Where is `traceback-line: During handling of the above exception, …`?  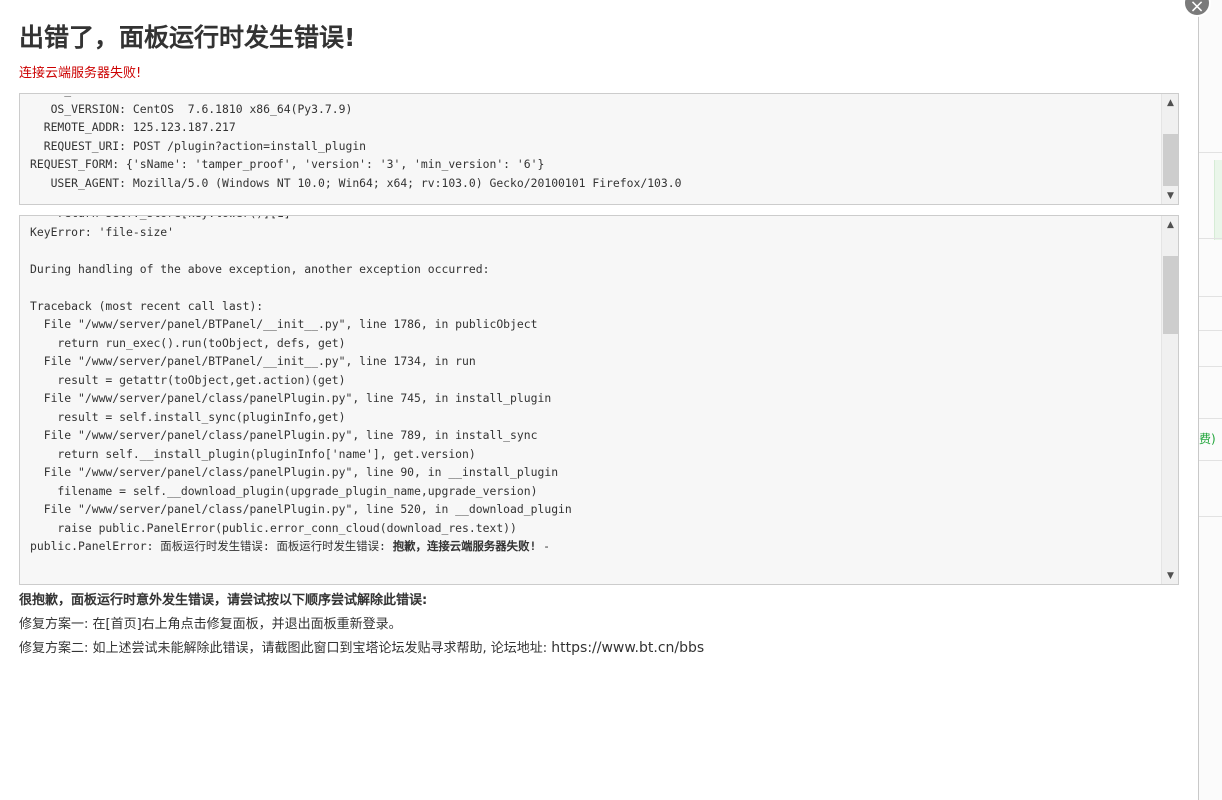
traceback-line: During handling of the above exception, … is located at coordinates (260, 268).